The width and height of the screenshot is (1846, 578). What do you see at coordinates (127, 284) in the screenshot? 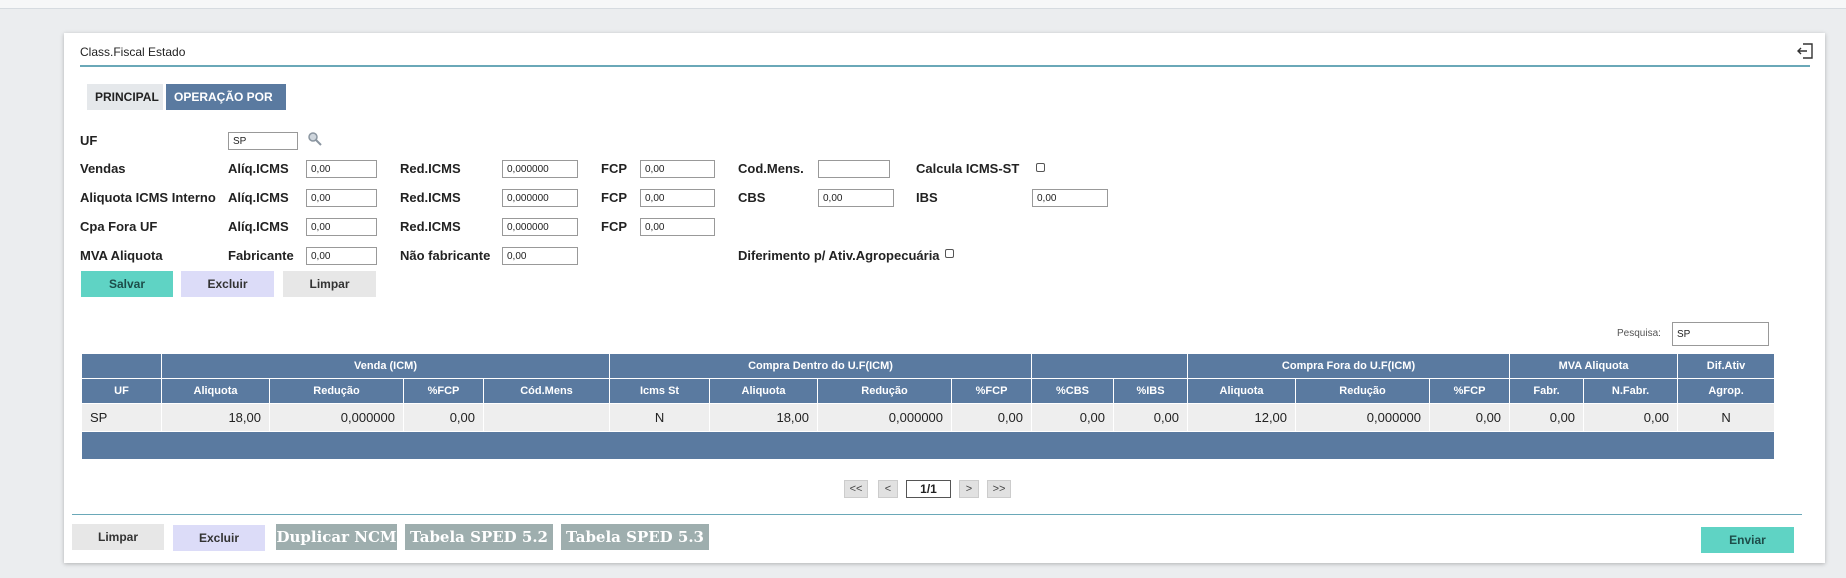
I see `save-button: Salvar` at bounding box center [127, 284].